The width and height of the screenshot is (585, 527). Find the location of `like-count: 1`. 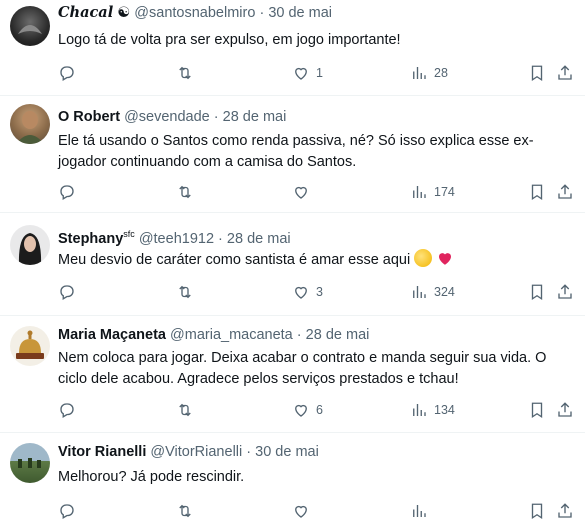

like-count: 1 is located at coordinates (319, 73).